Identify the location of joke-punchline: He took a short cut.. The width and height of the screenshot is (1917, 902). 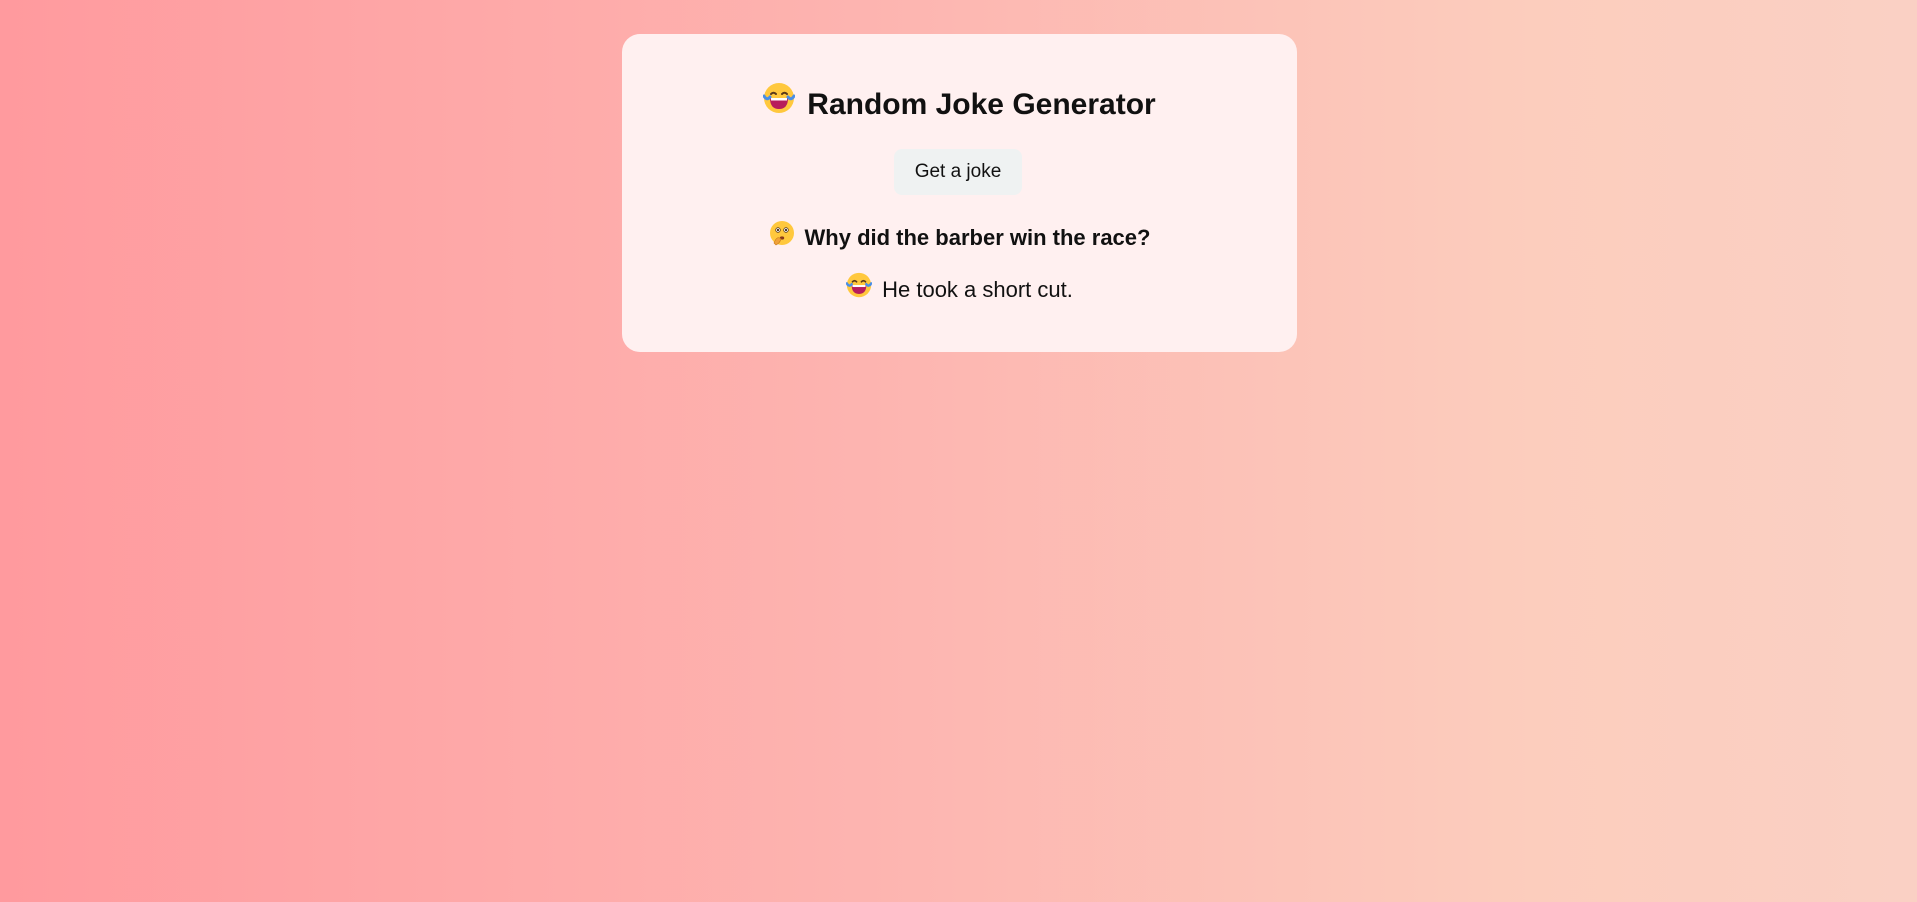
(959, 289).